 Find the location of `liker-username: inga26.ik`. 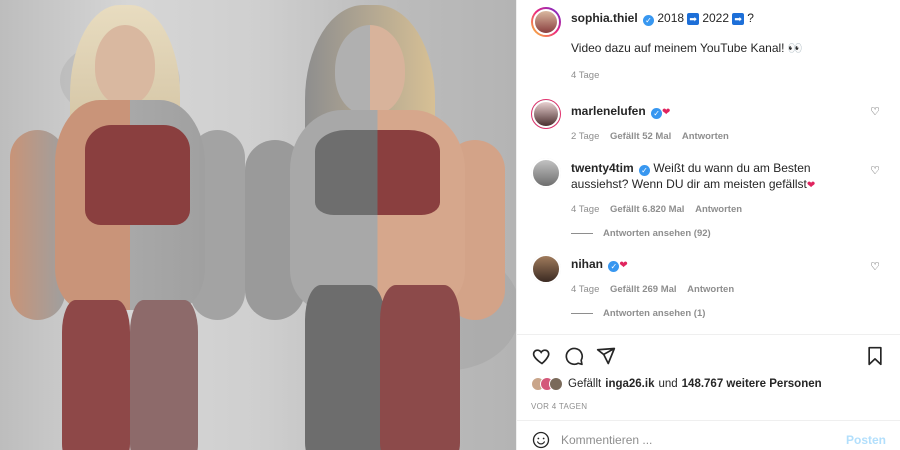

liker-username: inga26.ik is located at coordinates (629, 384).